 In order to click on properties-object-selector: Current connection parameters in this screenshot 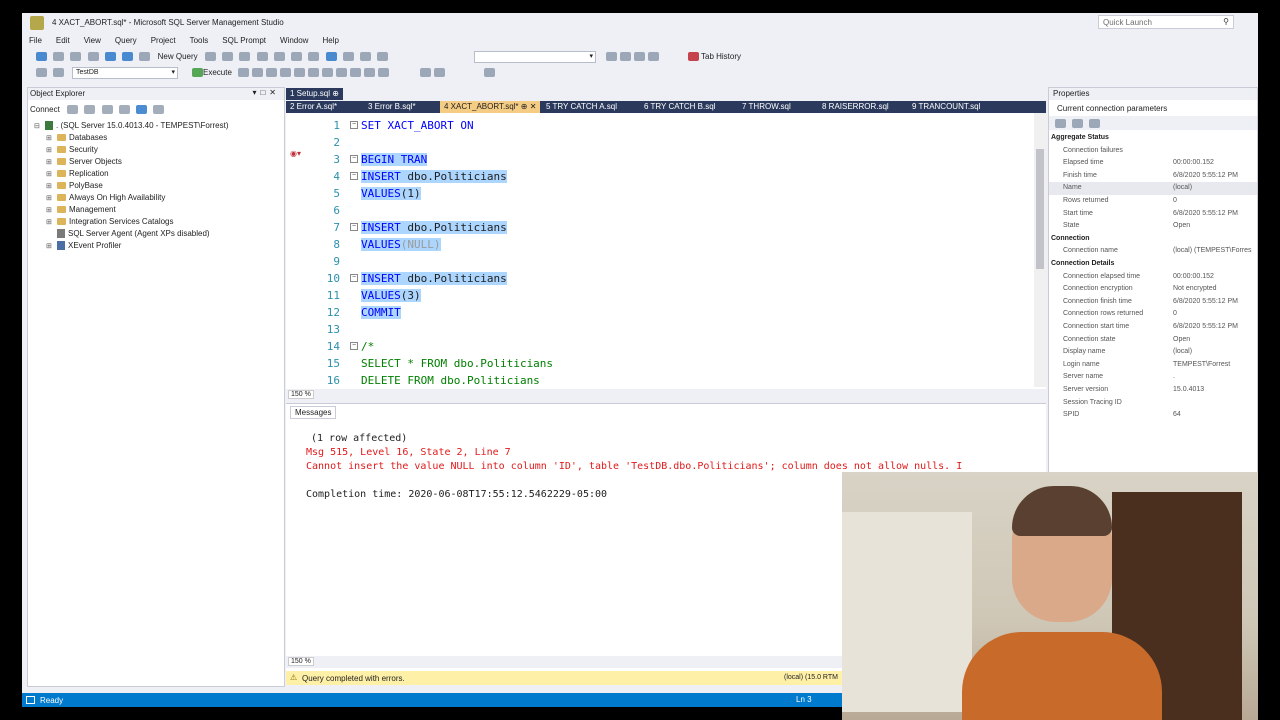, I will do `click(1153, 108)`.